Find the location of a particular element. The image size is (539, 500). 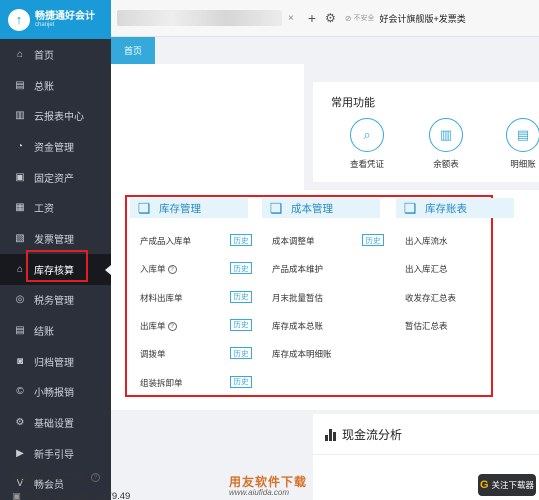

tab-strip: 首页 is located at coordinates (325, 50).